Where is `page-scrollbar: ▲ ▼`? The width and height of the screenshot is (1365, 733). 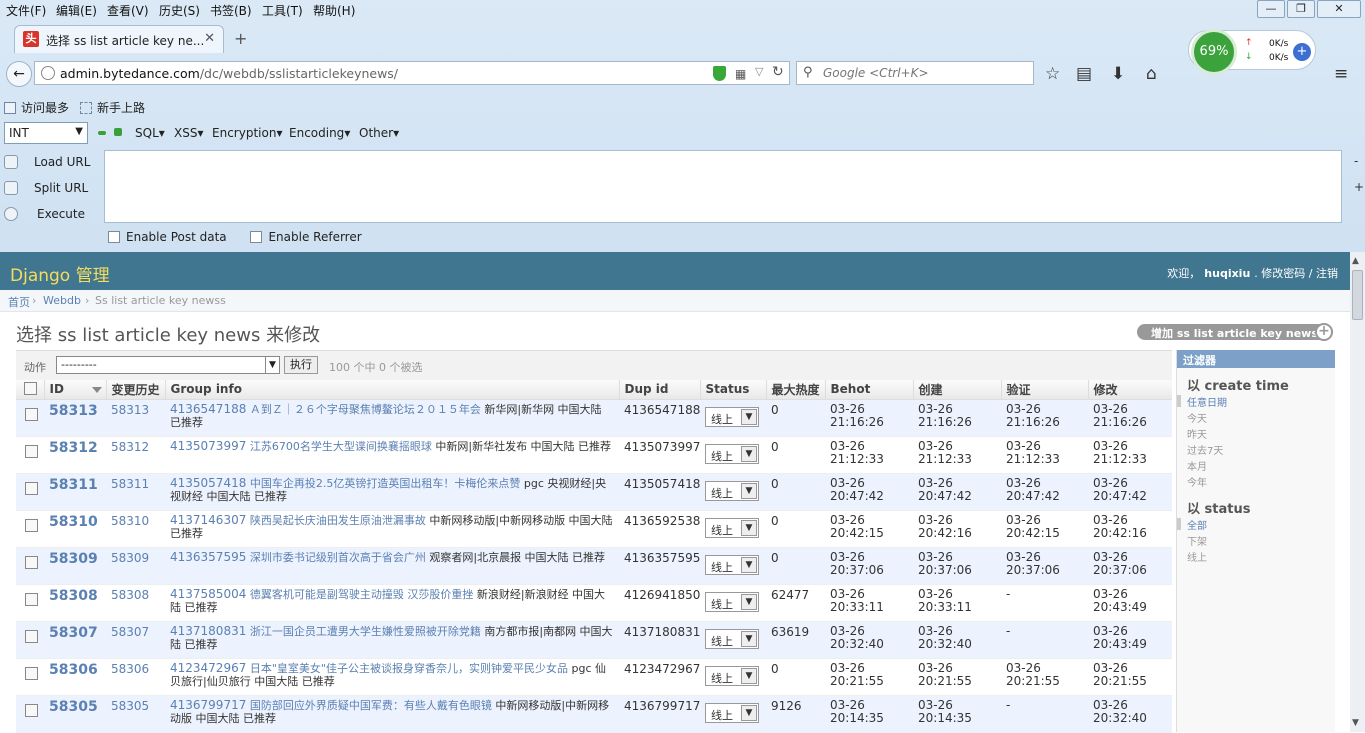
page-scrollbar: ▲ ▼ is located at coordinates (1357, 492).